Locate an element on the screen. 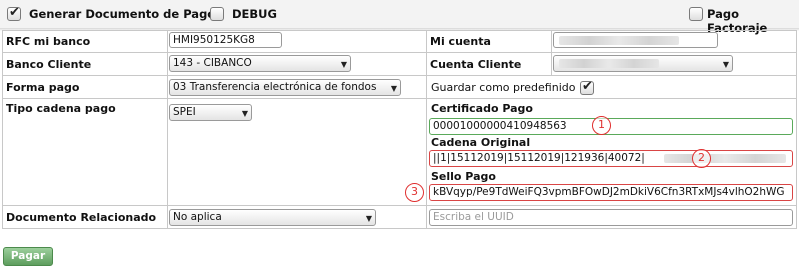 This screenshot has height=274, width=799. certificado-pago-label: Certificado Pago is located at coordinates (482, 108).